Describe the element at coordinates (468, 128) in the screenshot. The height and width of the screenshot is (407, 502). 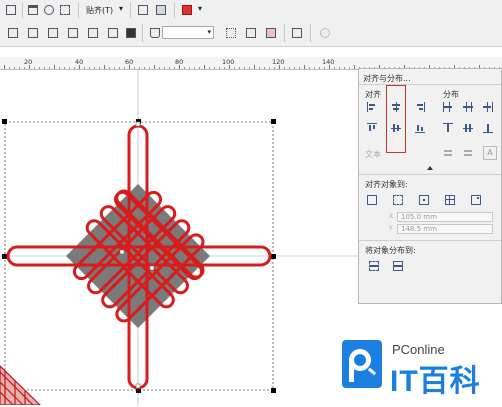
I see `distribute-middle-button` at that location.